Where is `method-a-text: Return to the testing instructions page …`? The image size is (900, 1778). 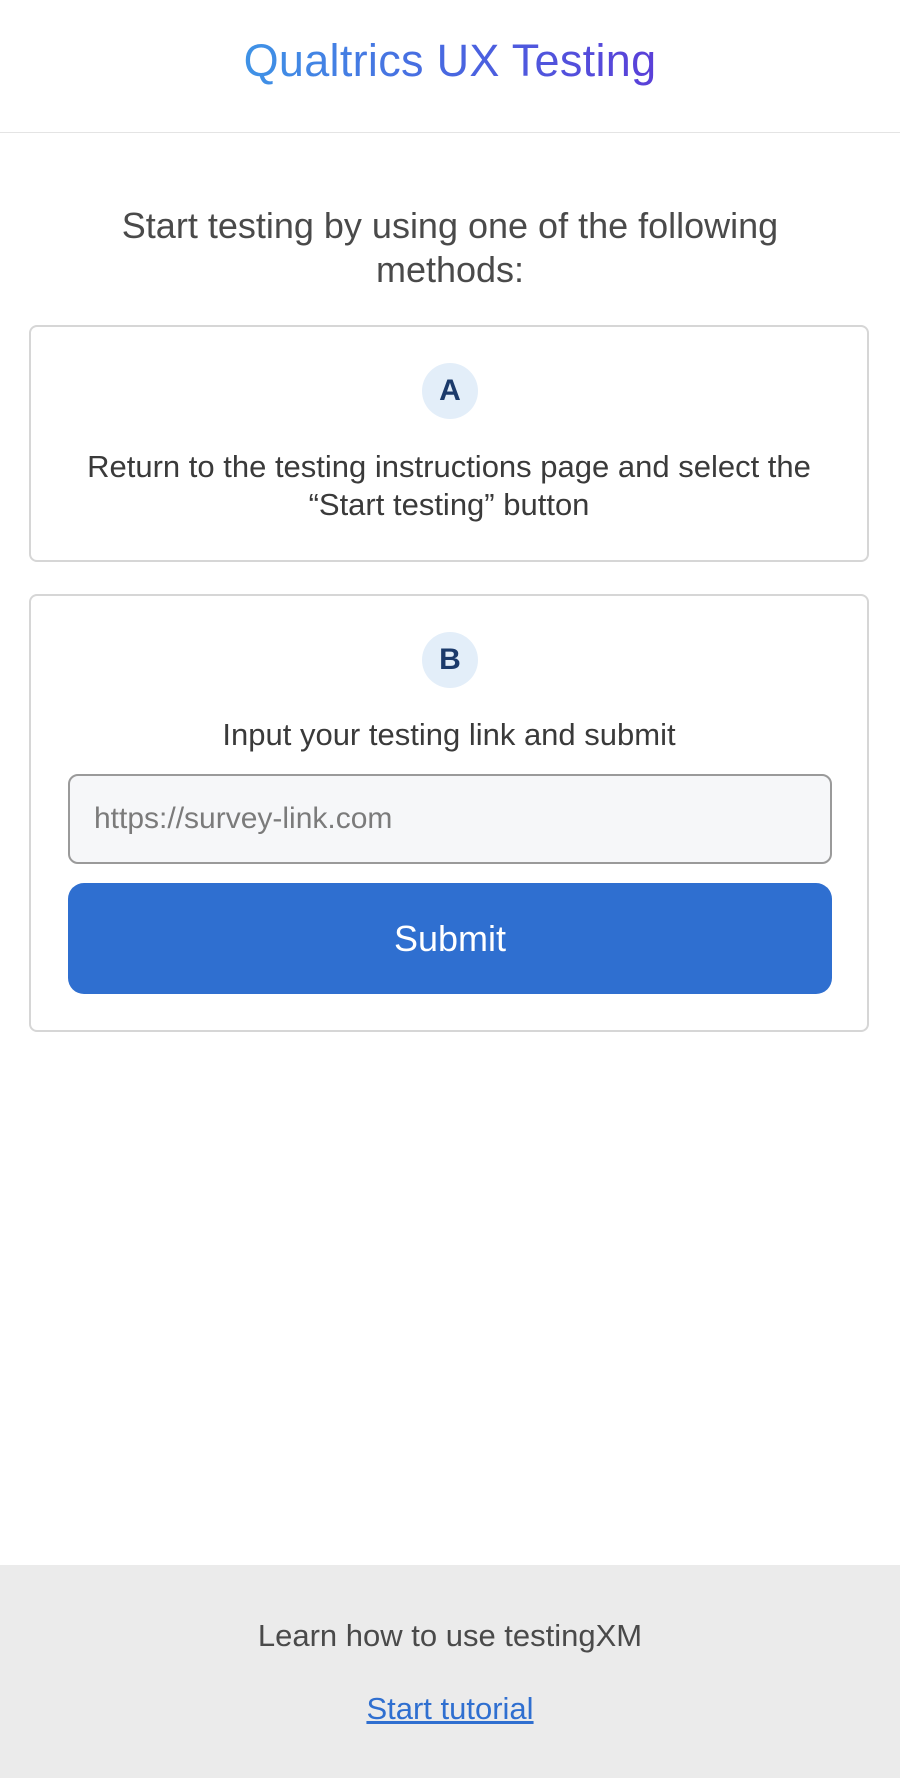 method-a-text: Return to the testing instructions page … is located at coordinates (449, 485).